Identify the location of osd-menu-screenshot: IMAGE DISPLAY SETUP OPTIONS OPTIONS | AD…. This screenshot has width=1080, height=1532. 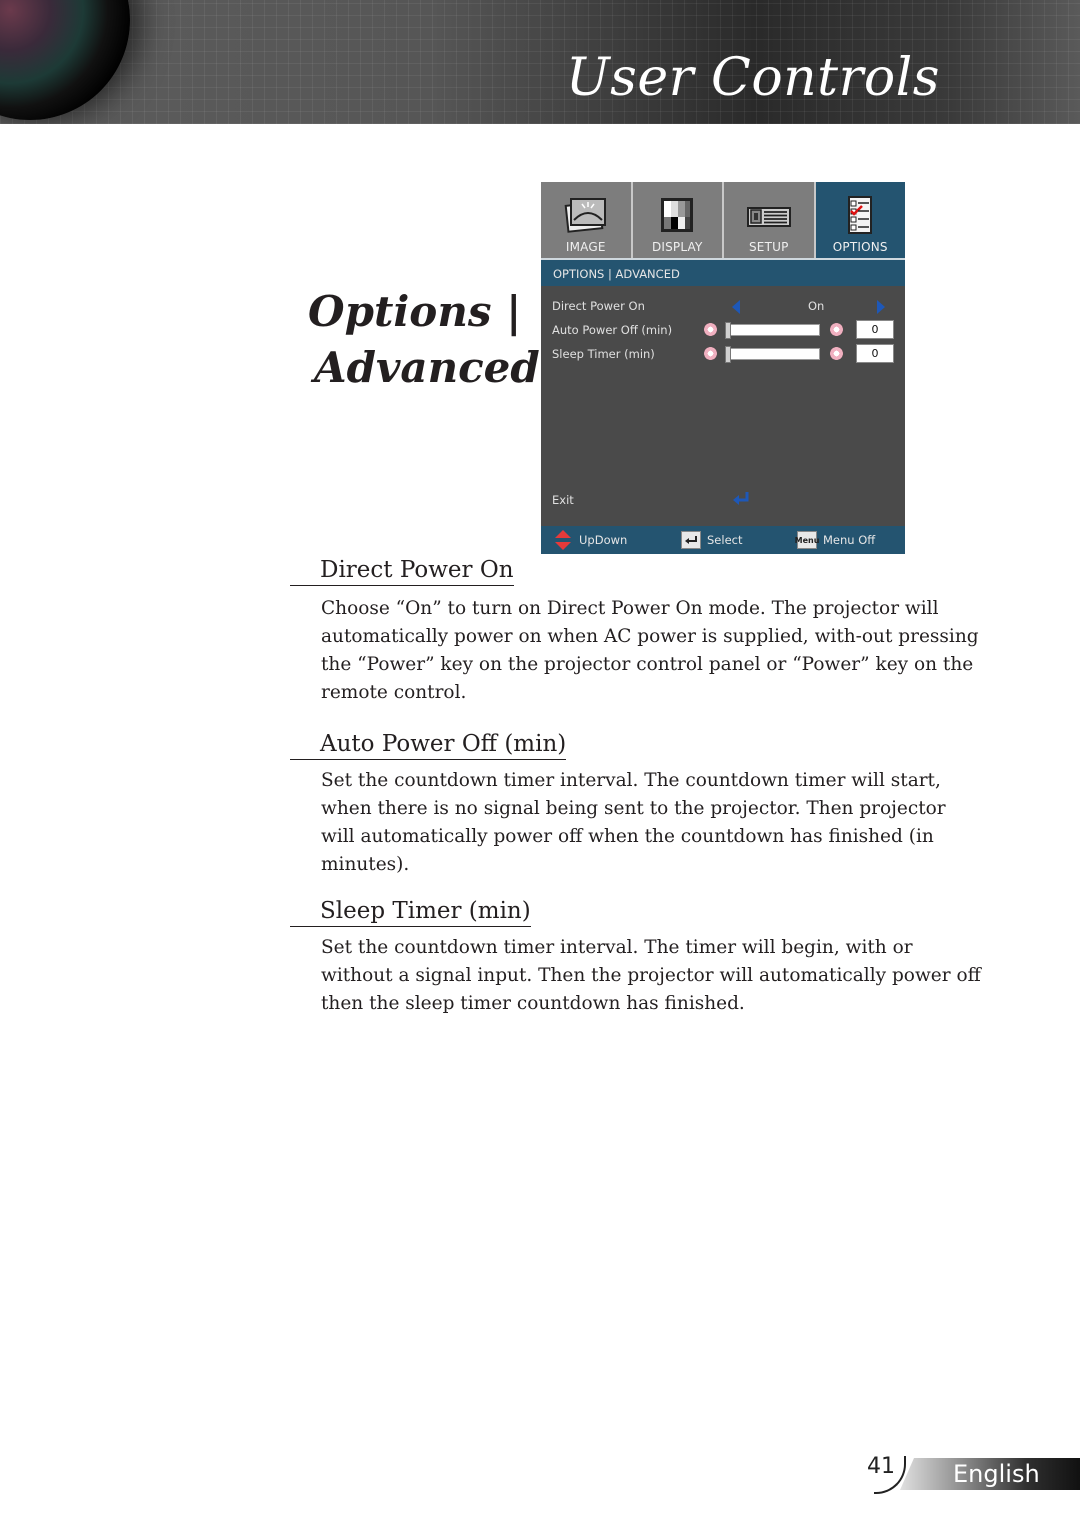
(723, 368).